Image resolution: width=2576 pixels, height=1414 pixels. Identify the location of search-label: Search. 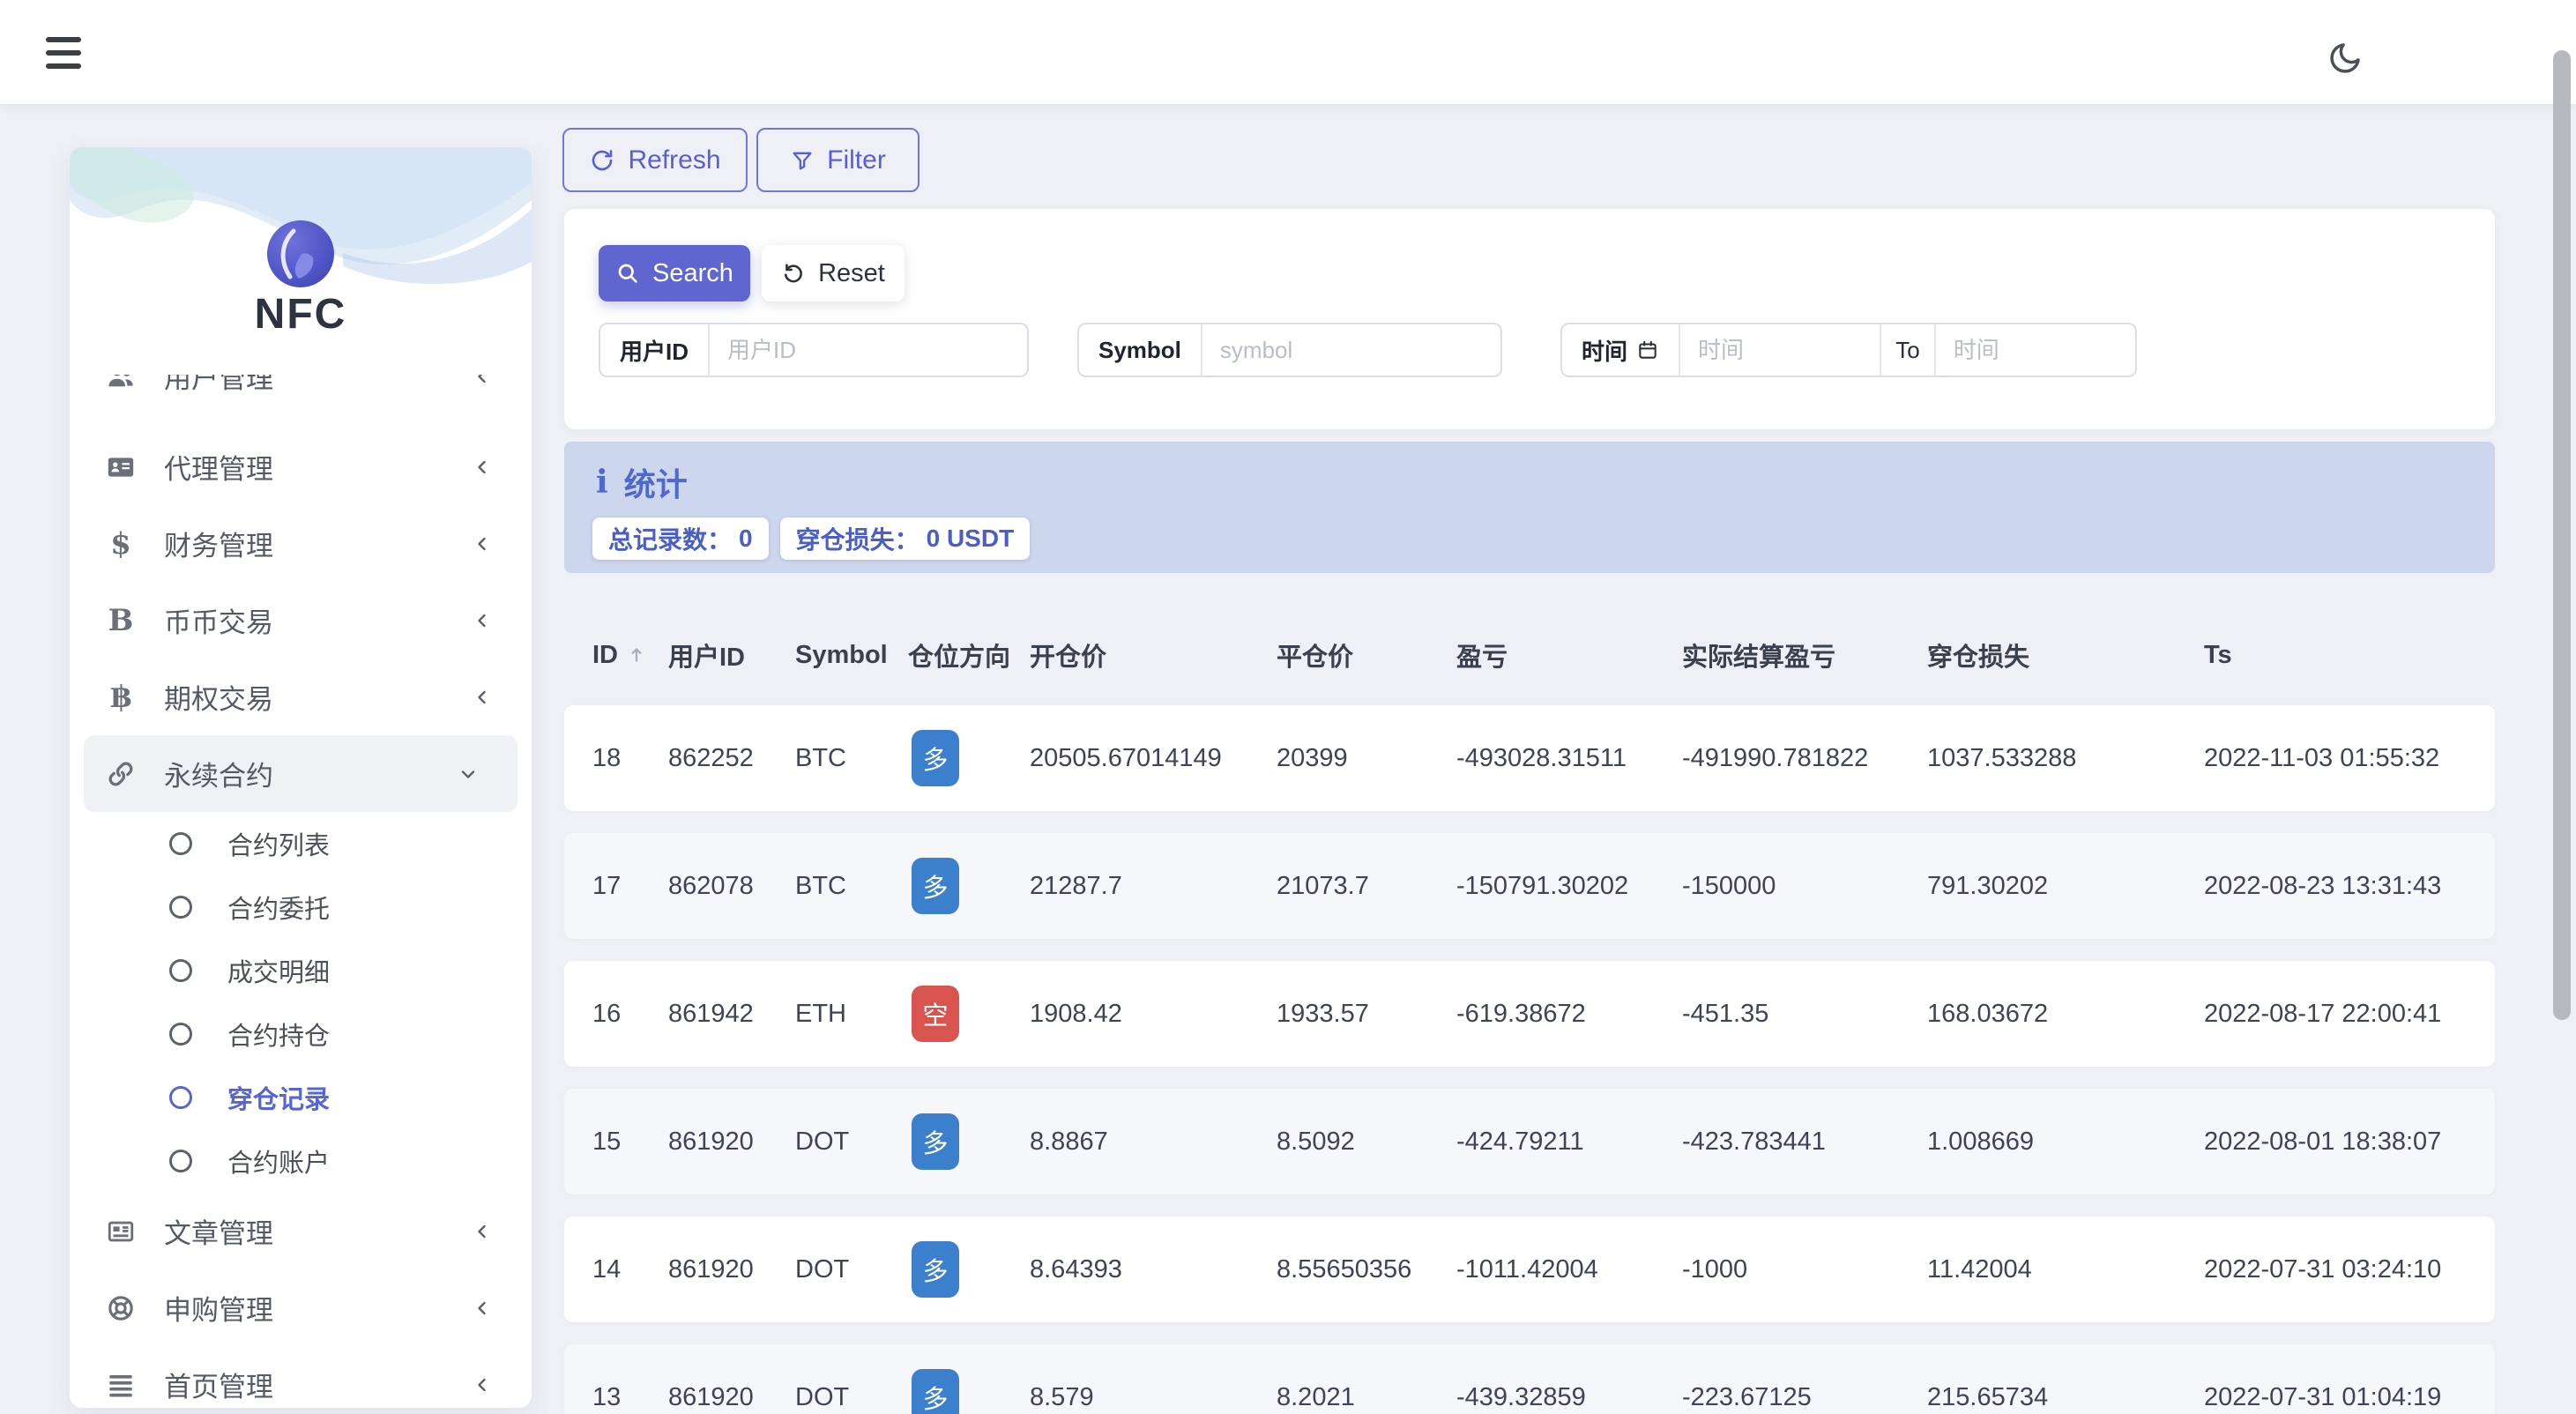
(692, 272).